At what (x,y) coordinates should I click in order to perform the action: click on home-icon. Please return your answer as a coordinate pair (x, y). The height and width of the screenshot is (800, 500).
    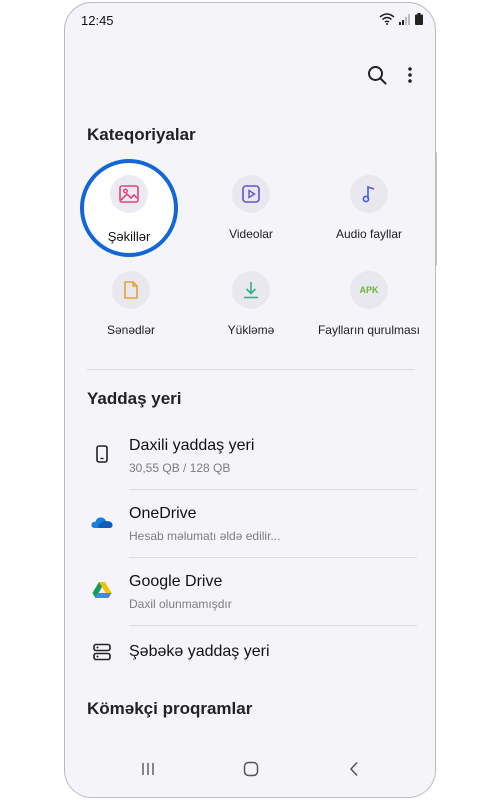
    Looking at the image, I should click on (251, 769).